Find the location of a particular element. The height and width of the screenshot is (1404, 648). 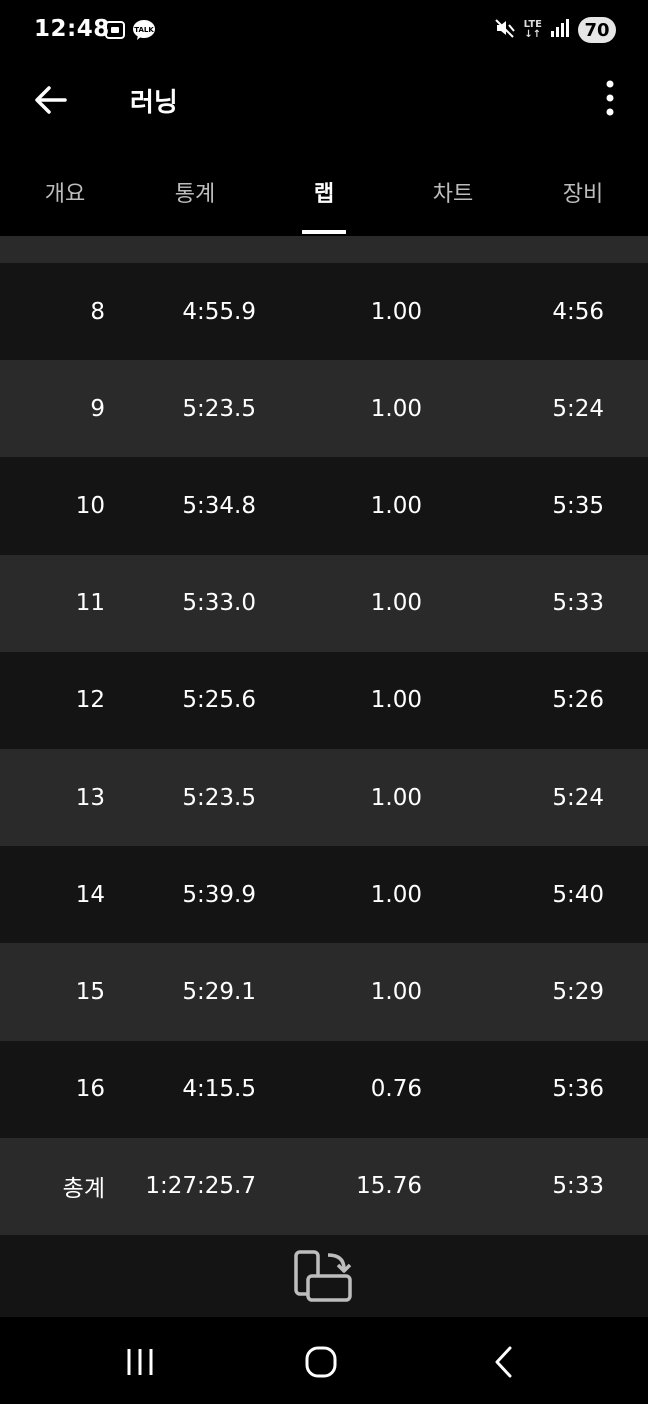

lap-time: 5:33.0 is located at coordinates (219, 603).